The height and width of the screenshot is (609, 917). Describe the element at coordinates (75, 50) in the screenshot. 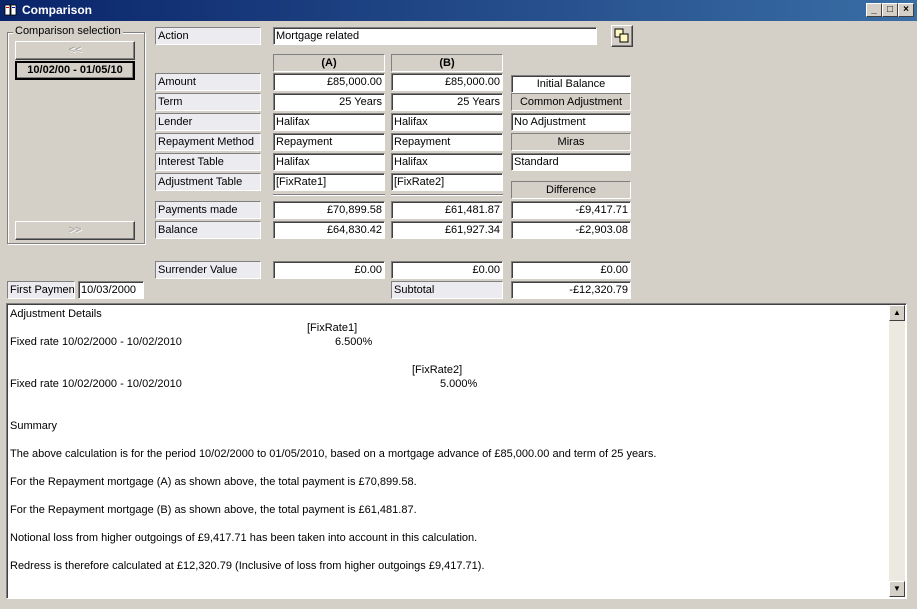

I see `previous-button: <<` at that location.